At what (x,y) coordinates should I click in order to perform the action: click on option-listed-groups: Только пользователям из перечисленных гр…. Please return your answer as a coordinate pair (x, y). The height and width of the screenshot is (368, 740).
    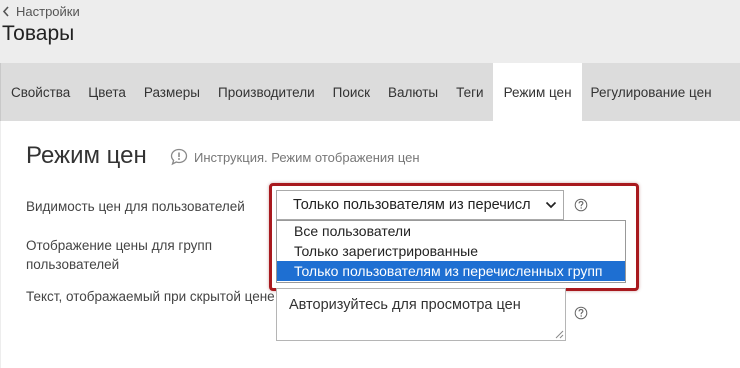
    Looking at the image, I should click on (451, 271).